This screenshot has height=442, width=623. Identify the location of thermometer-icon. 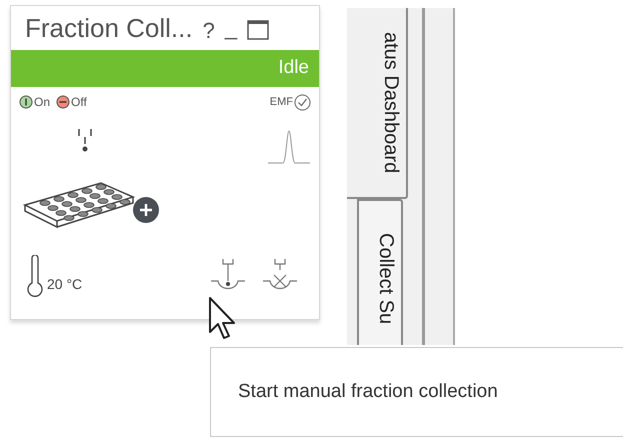
(35, 276).